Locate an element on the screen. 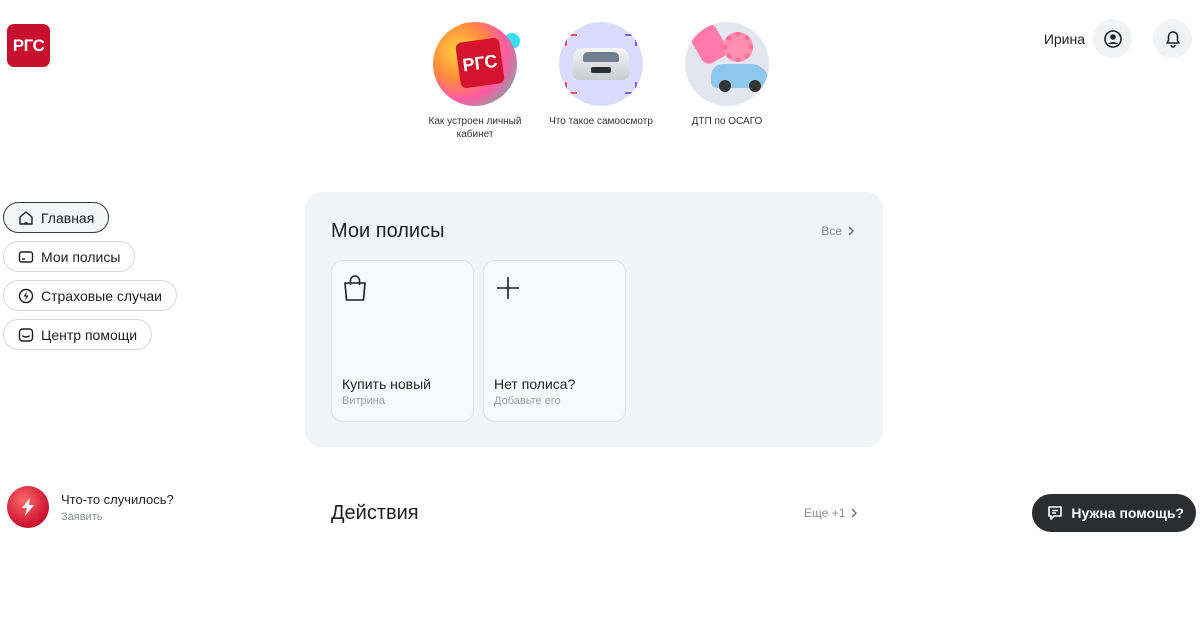 This screenshot has height=630, width=1200. profile-button is located at coordinates (1112, 38).